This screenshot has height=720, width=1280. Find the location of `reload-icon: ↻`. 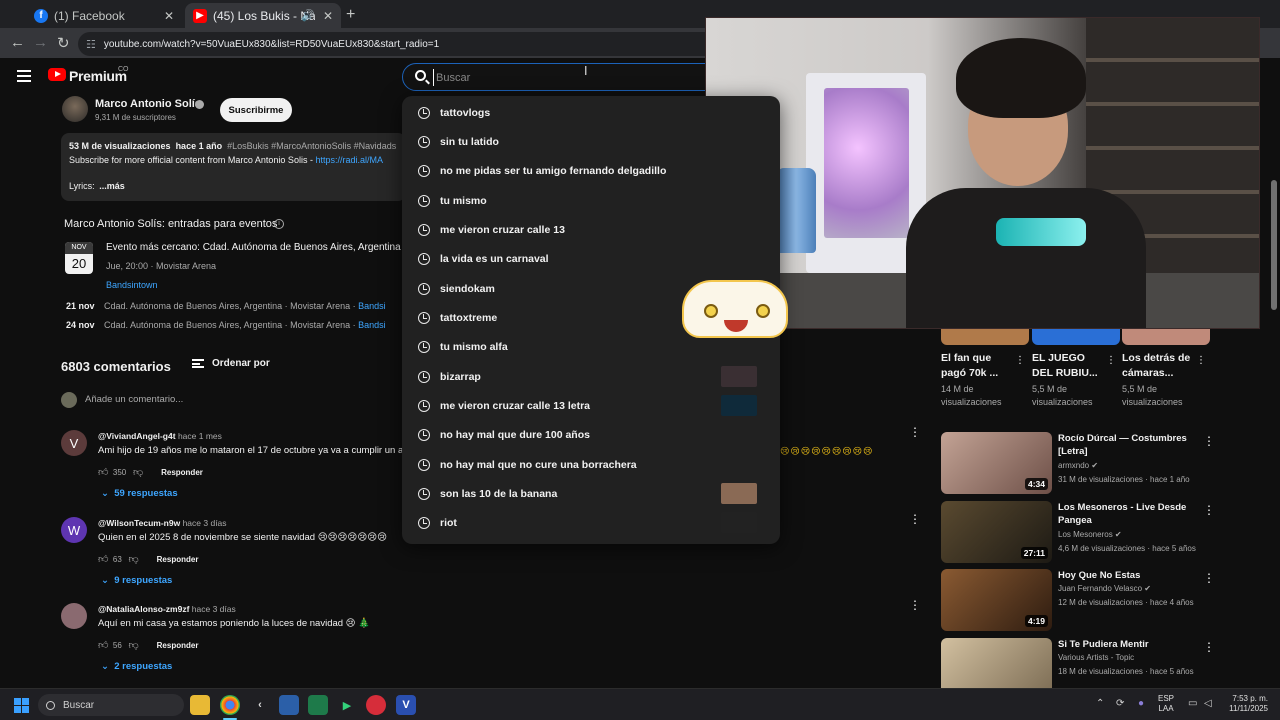

reload-icon: ↻ is located at coordinates (63, 43).